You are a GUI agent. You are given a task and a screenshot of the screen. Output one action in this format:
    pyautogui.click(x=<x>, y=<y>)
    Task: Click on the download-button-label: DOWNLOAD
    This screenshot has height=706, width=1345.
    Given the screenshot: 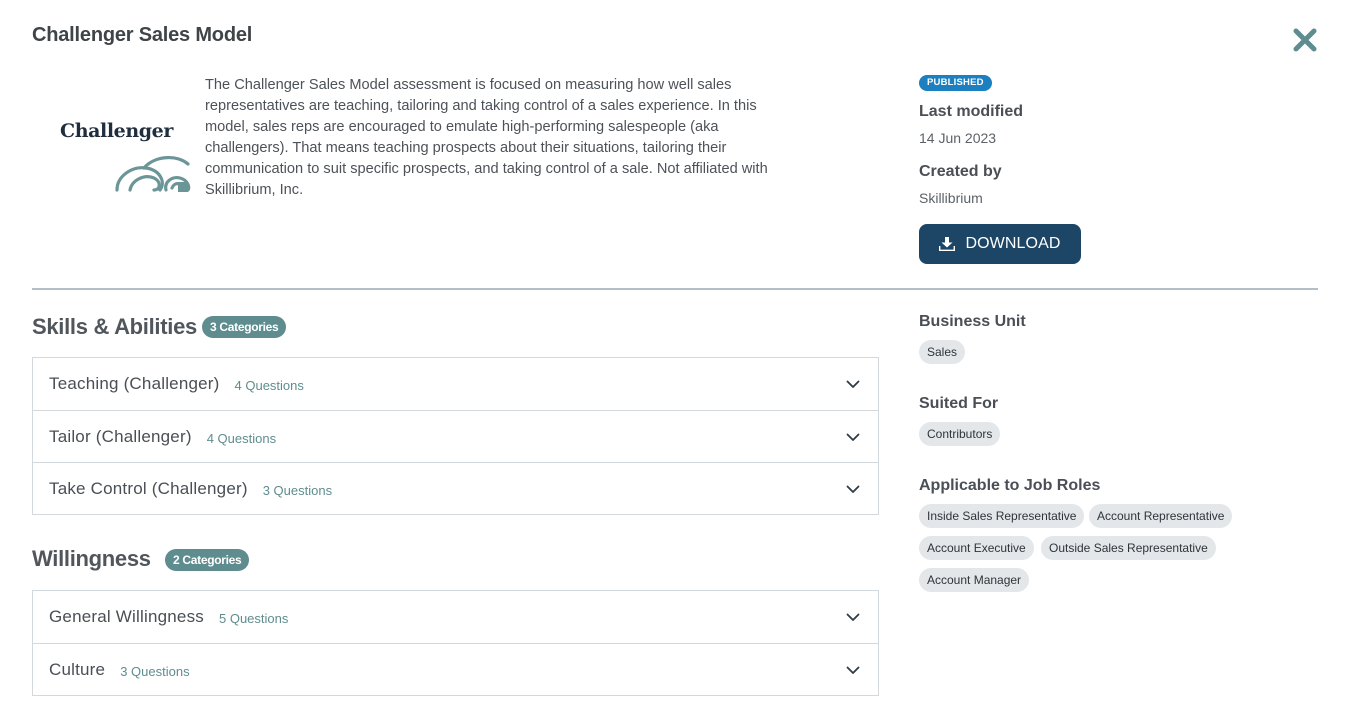 What is the action you would take?
    pyautogui.click(x=1013, y=243)
    